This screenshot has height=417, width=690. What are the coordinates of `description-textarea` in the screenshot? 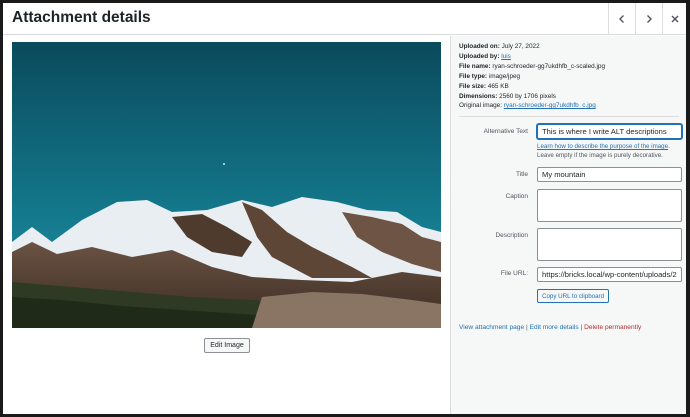 It's located at (609, 244).